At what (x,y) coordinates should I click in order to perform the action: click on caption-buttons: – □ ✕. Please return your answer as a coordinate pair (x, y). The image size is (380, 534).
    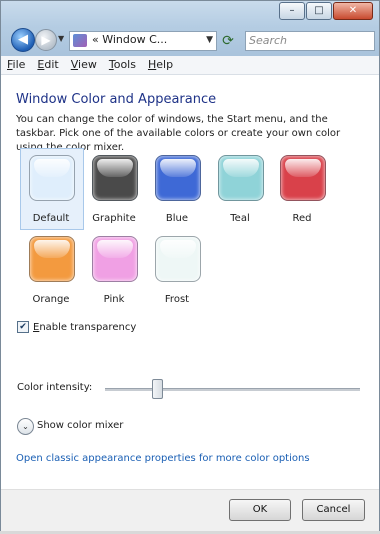
    Looking at the image, I should click on (326, 11).